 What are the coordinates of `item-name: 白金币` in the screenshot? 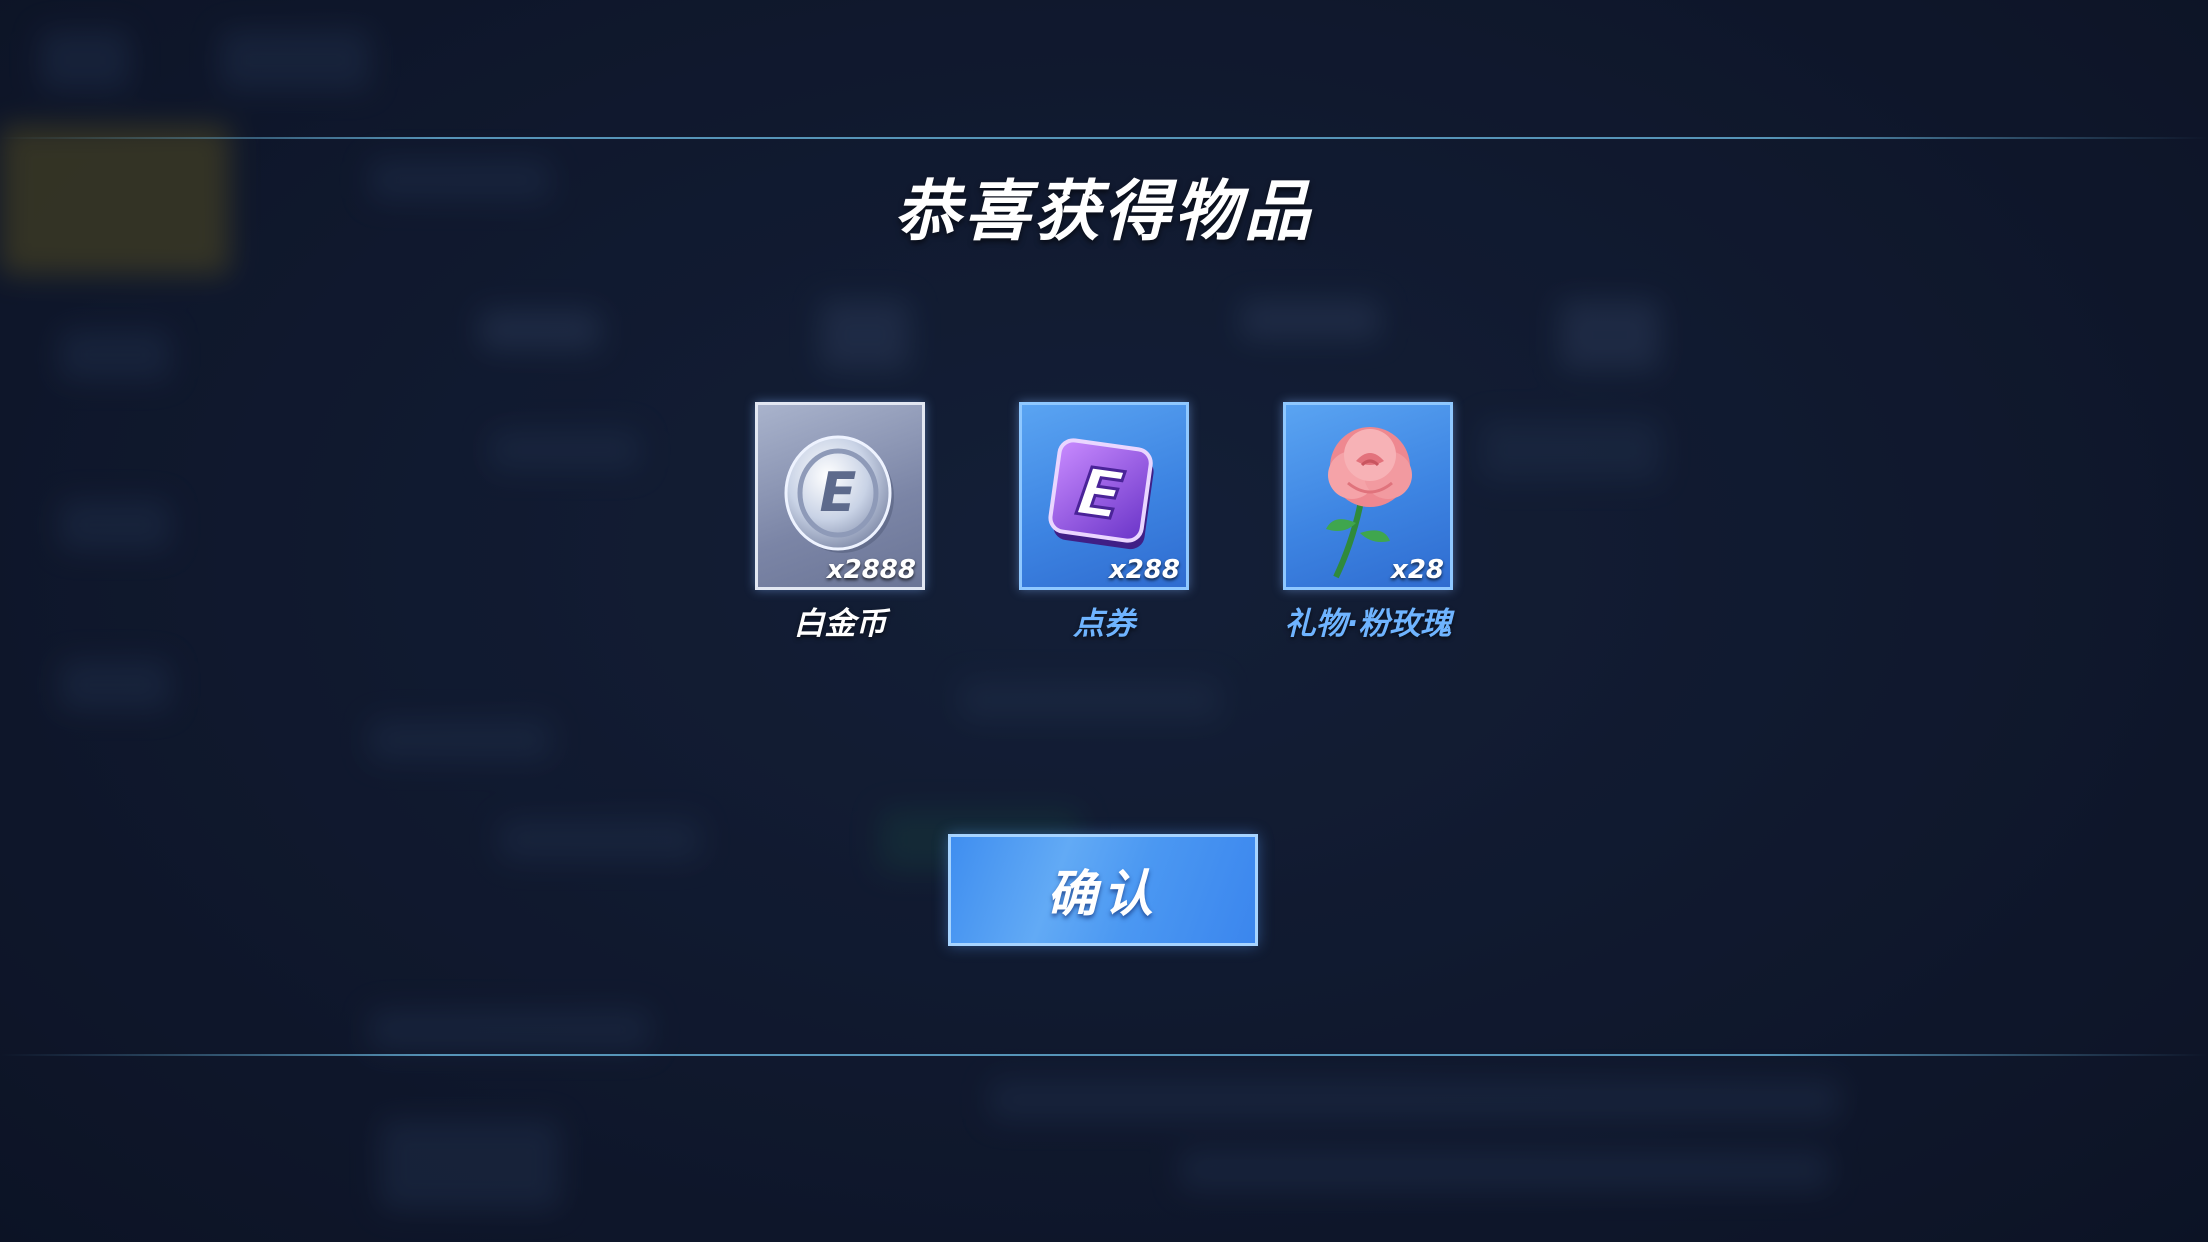 It's located at (840, 624).